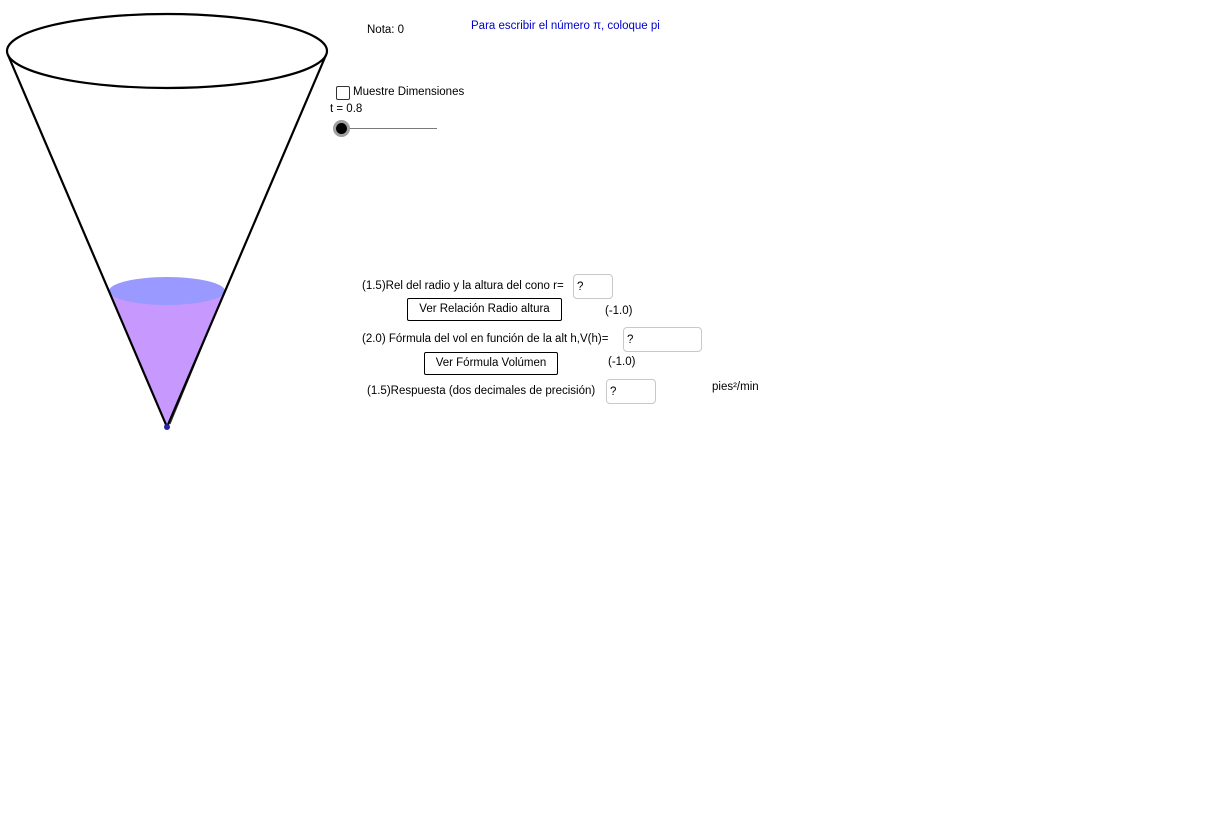  Describe the element at coordinates (735, 387) in the screenshot. I see `answer-unit: pies²/min` at that location.